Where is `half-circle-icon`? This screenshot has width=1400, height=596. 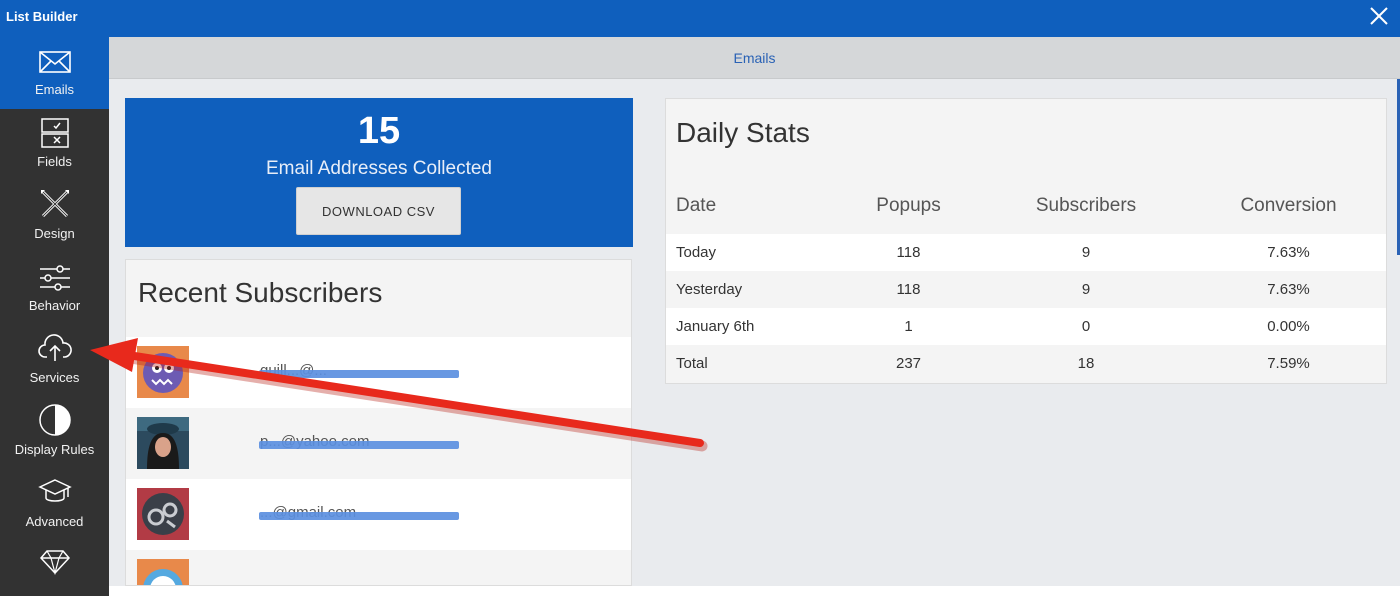
half-circle-icon is located at coordinates (54, 420).